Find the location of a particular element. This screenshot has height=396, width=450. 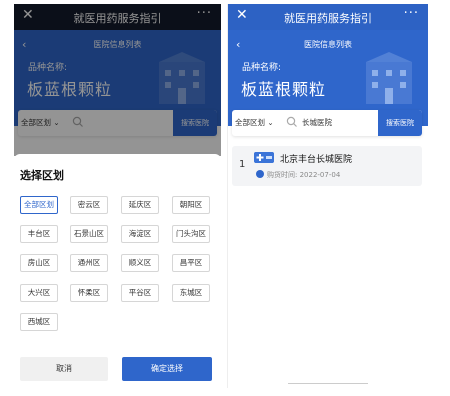

region-chip: 房山区 is located at coordinates (39, 263).